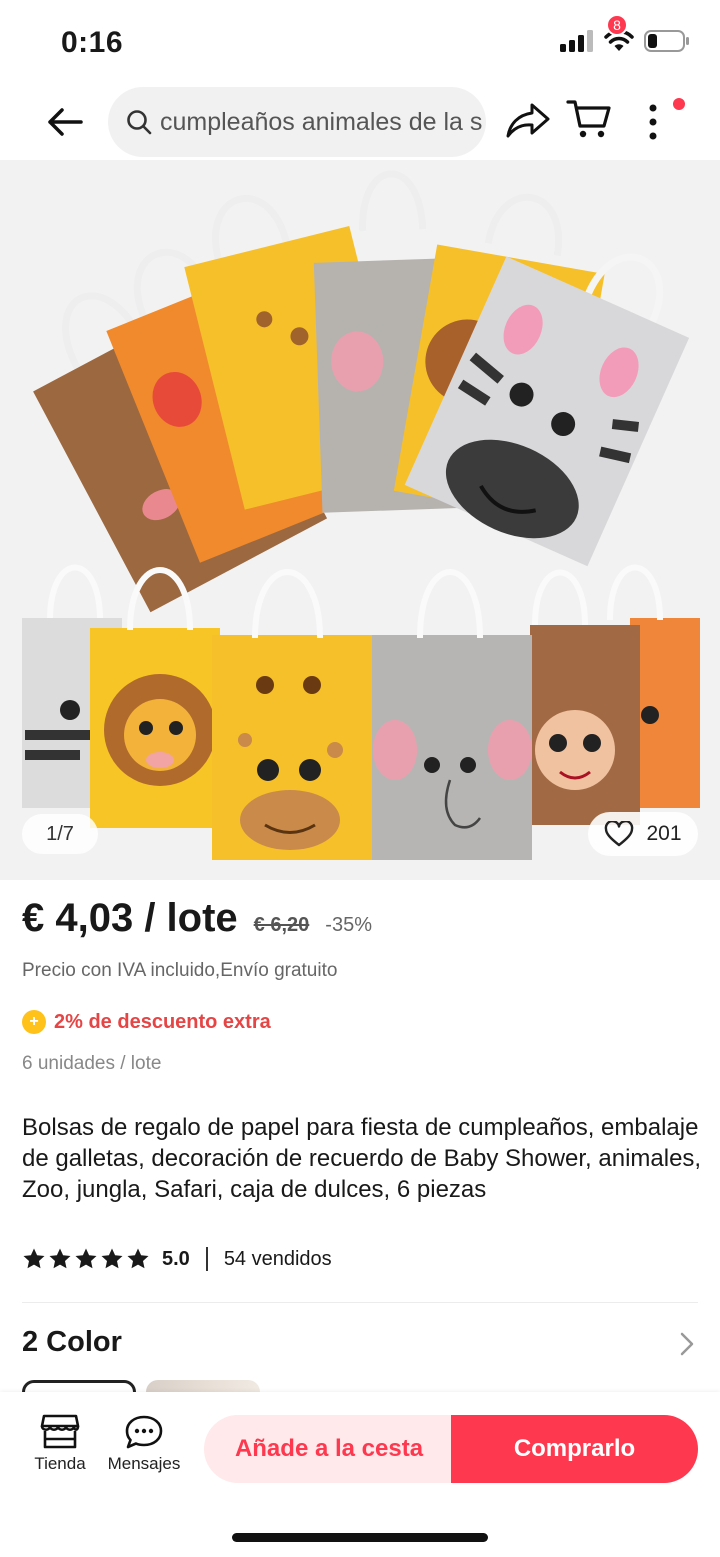 The width and height of the screenshot is (720, 1557). What do you see at coordinates (72, 1342) in the screenshot?
I see `color-section-title: 2 Color` at bounding box center [72, 1342].